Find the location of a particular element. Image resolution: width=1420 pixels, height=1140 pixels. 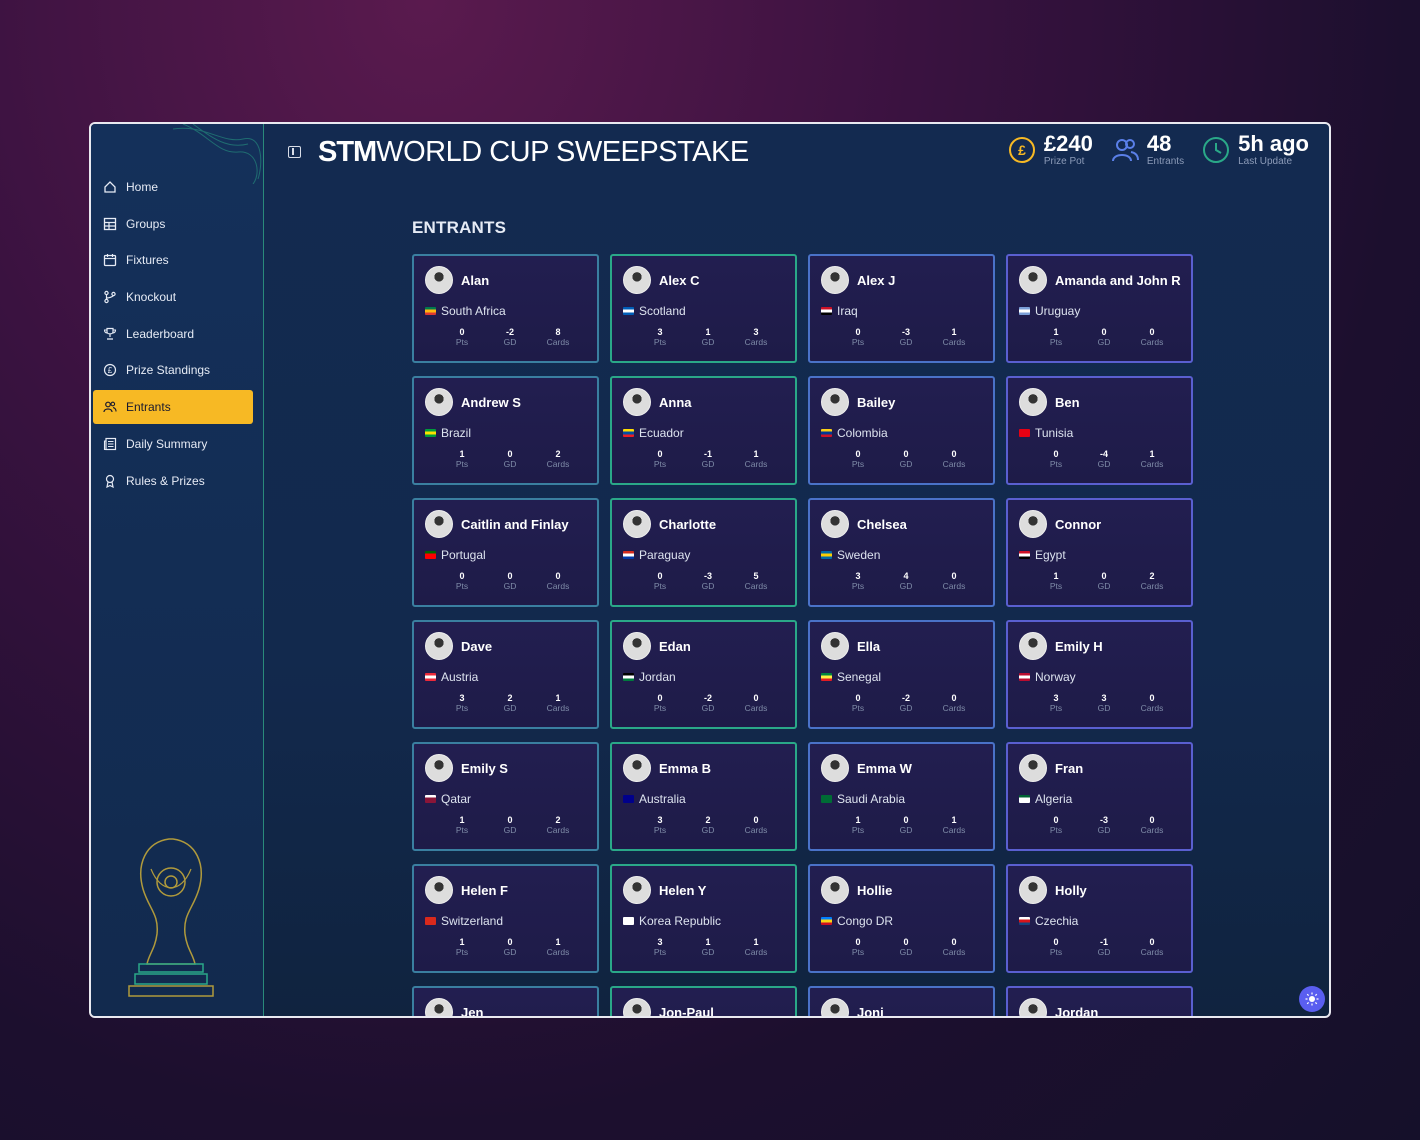

entrant-metrics: 3 Pts 3 GD 0 Cards is located at coordinates (1100, 703).